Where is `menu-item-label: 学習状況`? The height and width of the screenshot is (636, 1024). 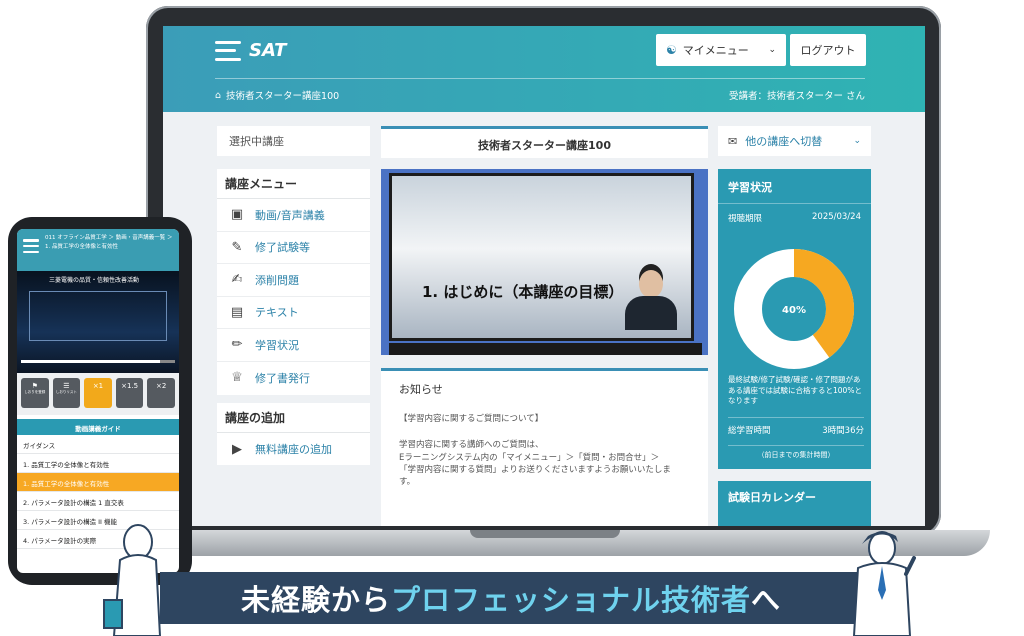 menu-item-label: 学習状況 is located at coordinates (277, 345).